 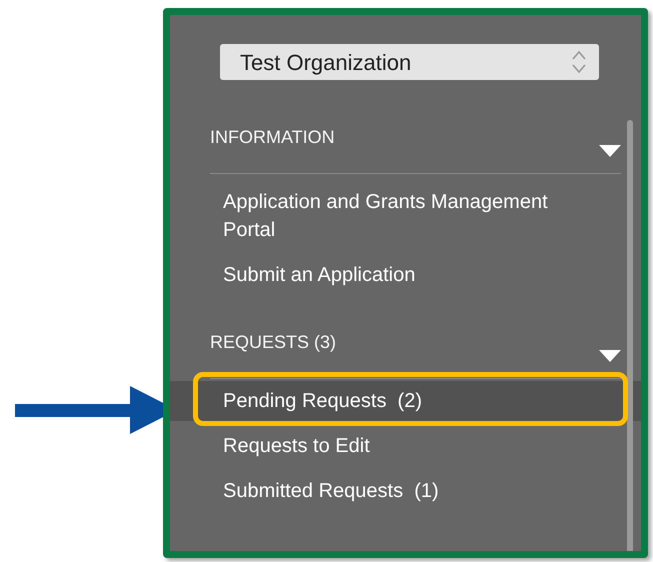 What do you see at coordinates (409, 62) in the screenshot?
I see `organization-select: Test Organization` at bounding box center [409, 62].